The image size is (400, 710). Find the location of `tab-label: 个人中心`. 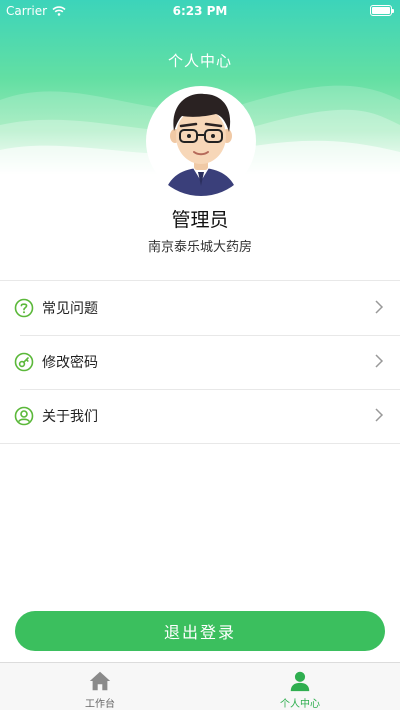

tab-label: 个人中心 is located at coordinates (300, 704).